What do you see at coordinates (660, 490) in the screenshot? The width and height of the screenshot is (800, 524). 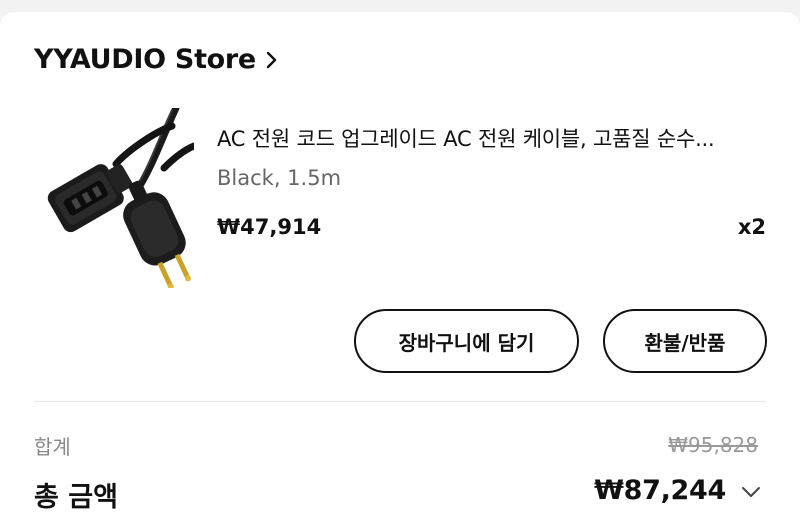 I see `total-value: ₩87,244` at bounding box center [660, 490].